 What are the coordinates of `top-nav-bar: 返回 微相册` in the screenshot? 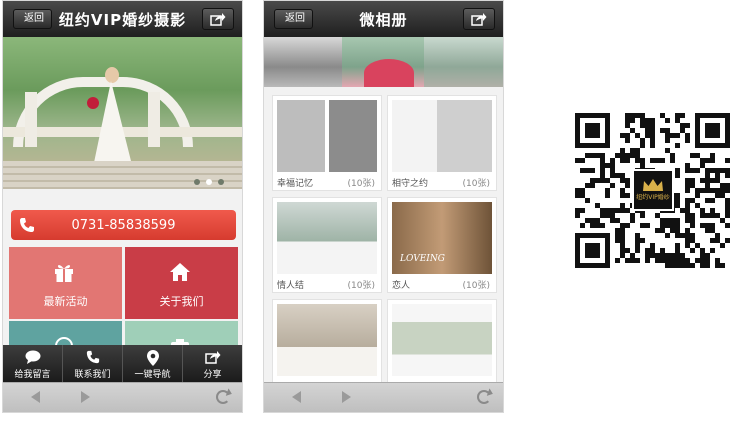 It's located at (383, 19).